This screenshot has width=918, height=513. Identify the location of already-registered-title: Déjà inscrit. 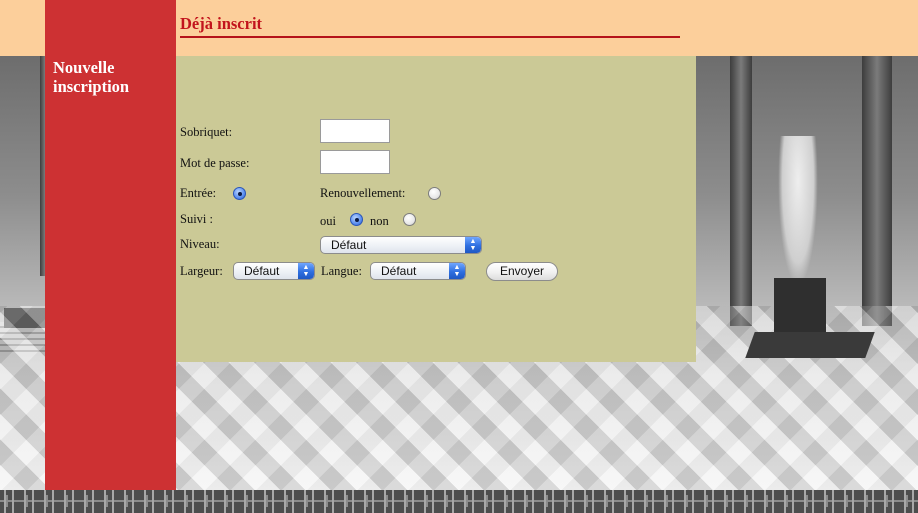
(221, 24).